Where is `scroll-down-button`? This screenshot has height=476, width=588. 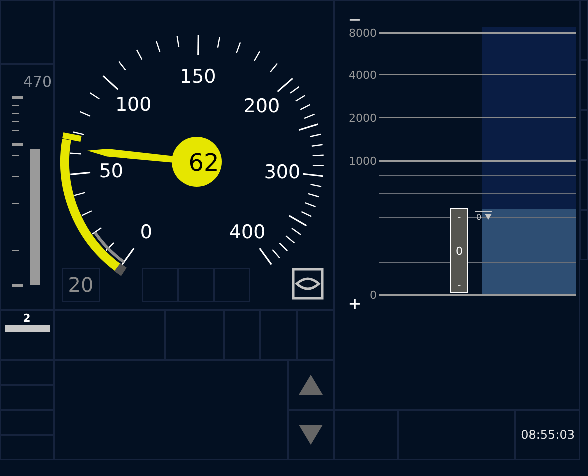
scroll-down-button is located at coordinates (311, 435).